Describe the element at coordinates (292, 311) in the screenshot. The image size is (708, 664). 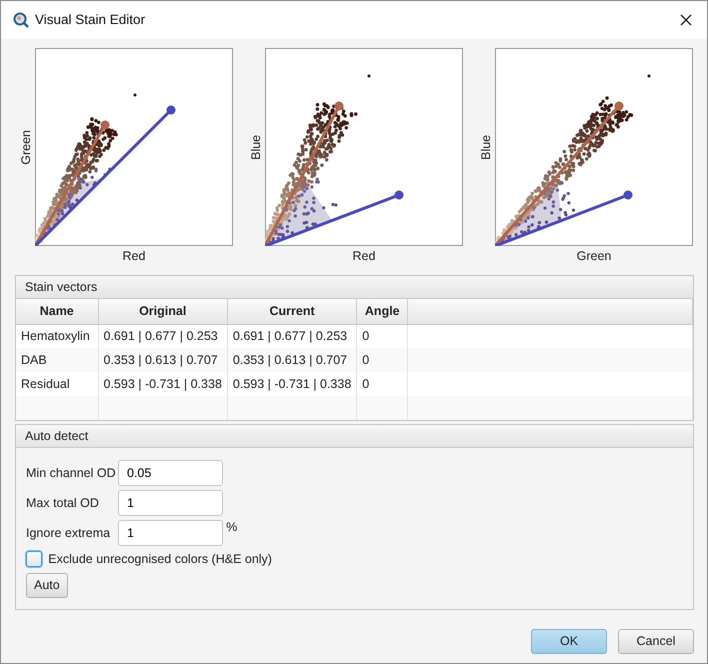
I see `column-header: Current` at that location.